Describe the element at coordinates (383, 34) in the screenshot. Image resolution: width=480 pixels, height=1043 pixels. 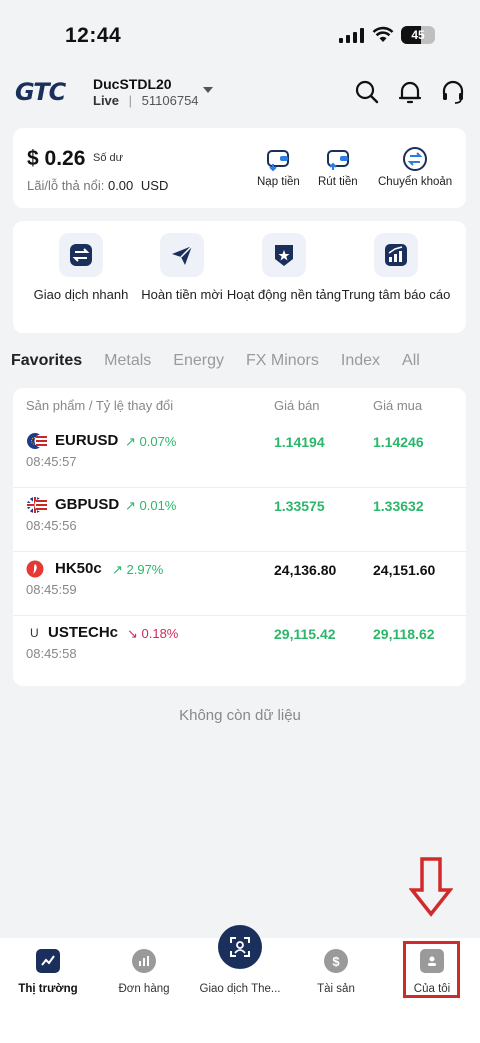
I see `wifi-icon` at that location.